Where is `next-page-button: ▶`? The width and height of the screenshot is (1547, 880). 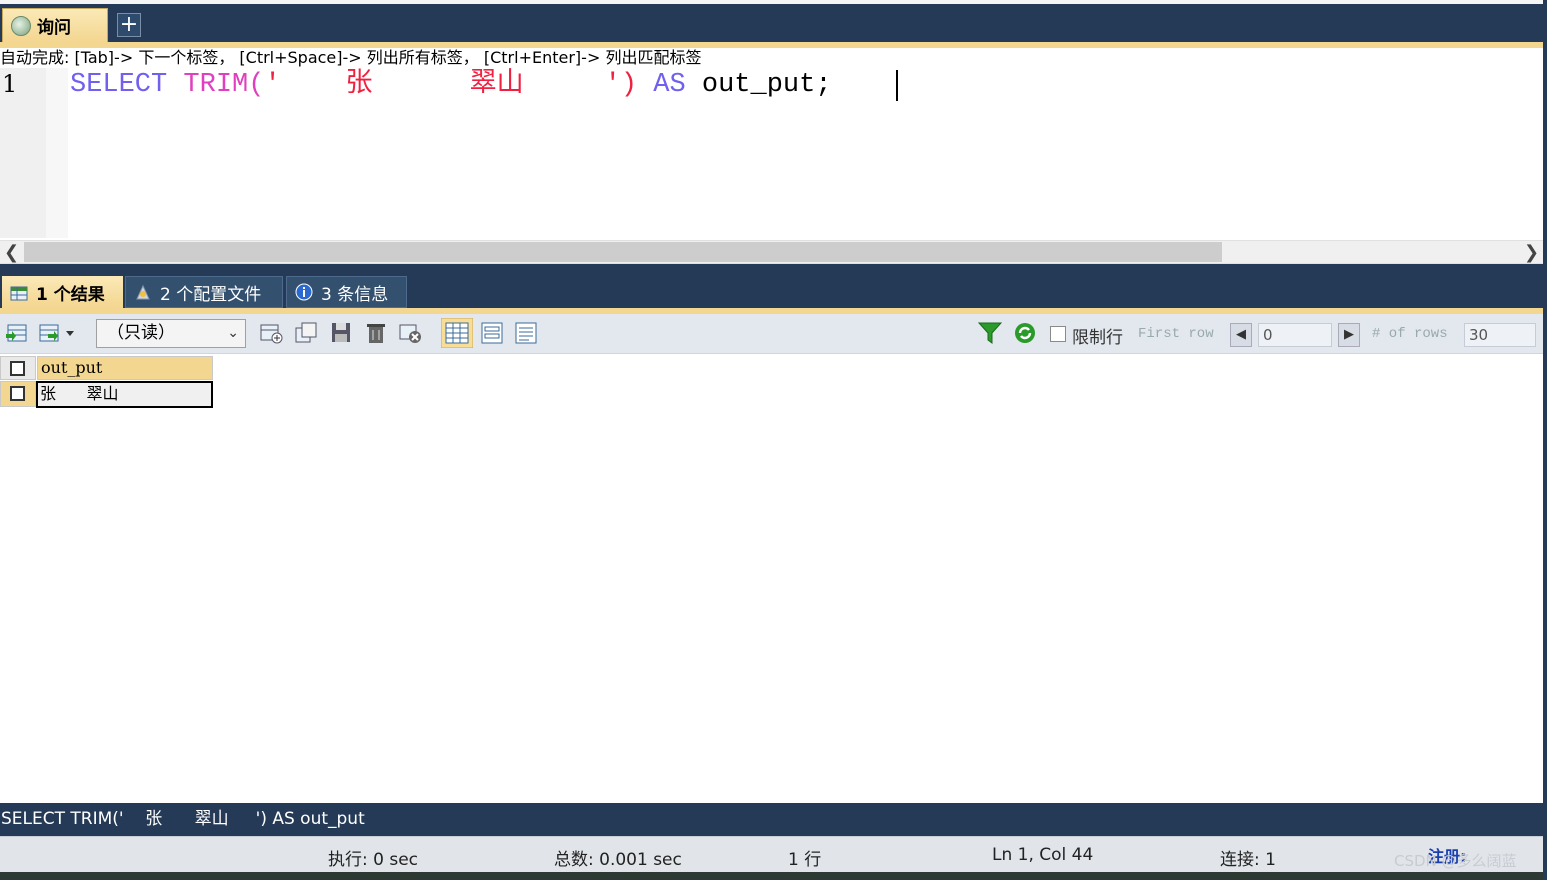 next-page-button: ▶ is located at coordinates (1349, 335).